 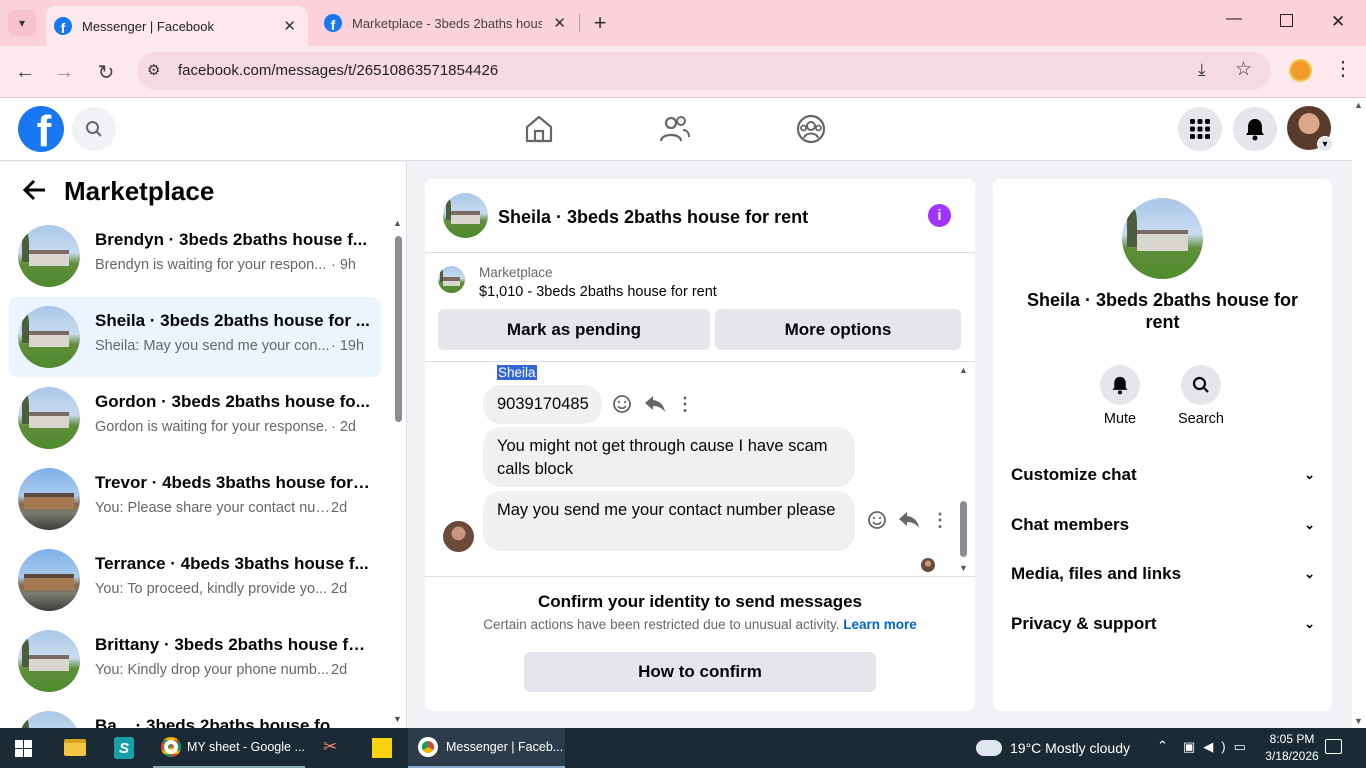 What do you see at coordinates (49, 661) in the screenshot?
I see `conversation-thumb` at bounding box center [49, 661].